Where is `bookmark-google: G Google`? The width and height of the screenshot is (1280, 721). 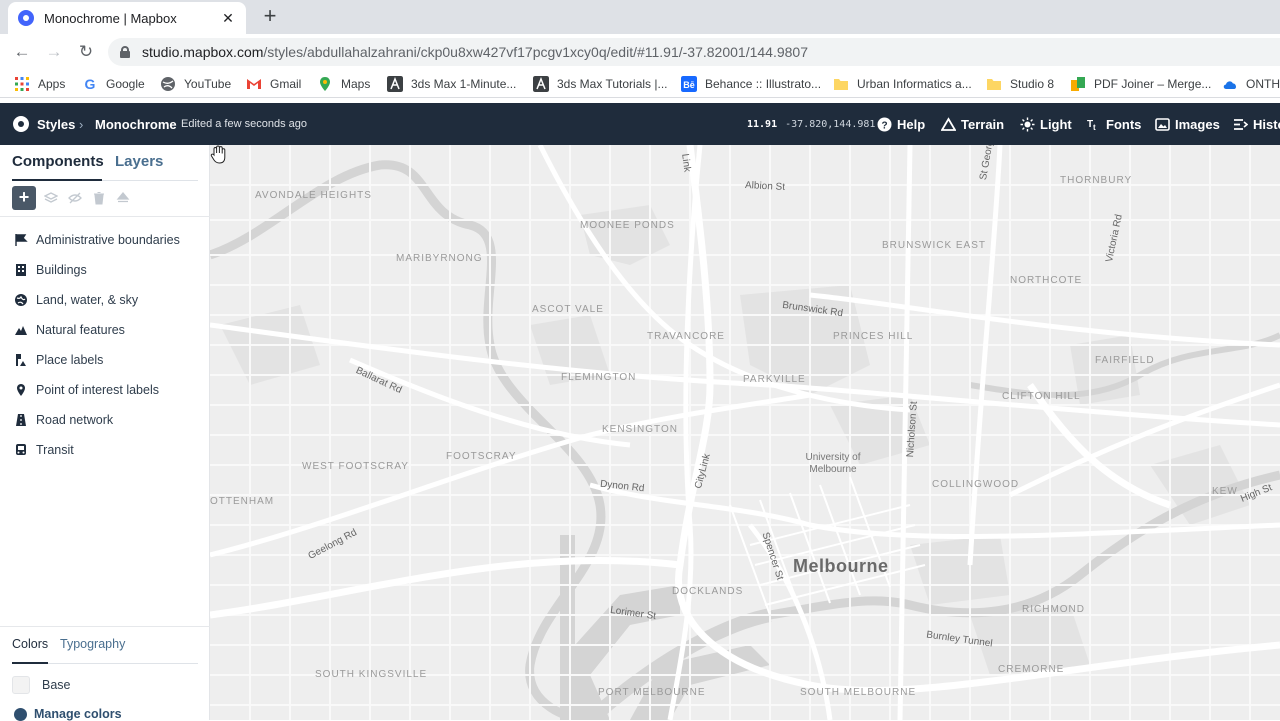
bookmark-google: G Google is located at coordinates (113, 84).